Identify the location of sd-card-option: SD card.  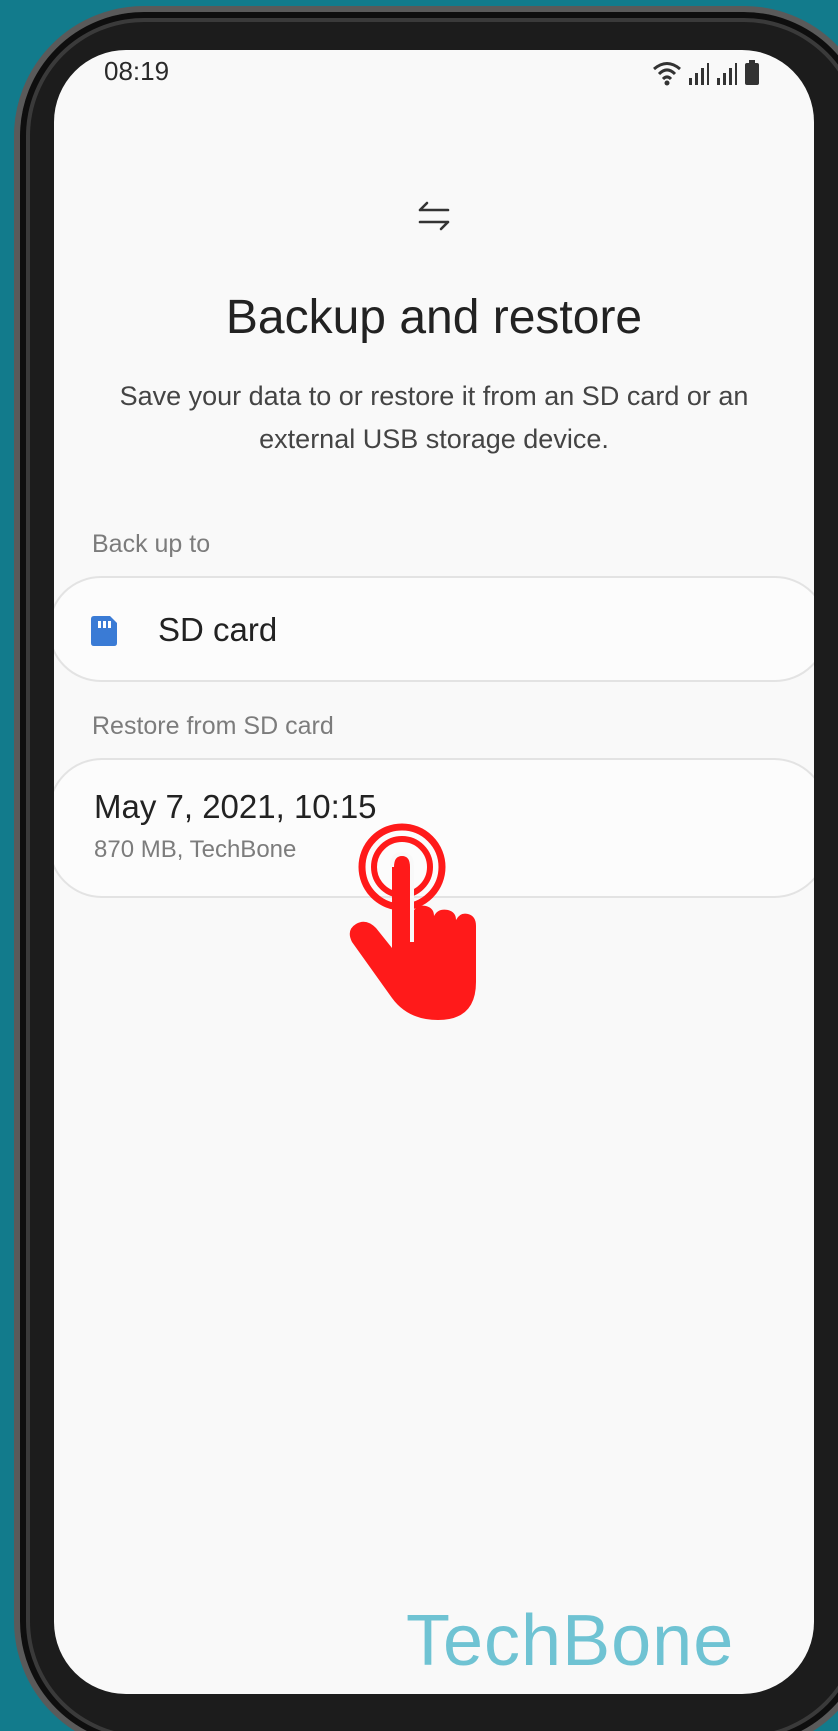
(434, 629).